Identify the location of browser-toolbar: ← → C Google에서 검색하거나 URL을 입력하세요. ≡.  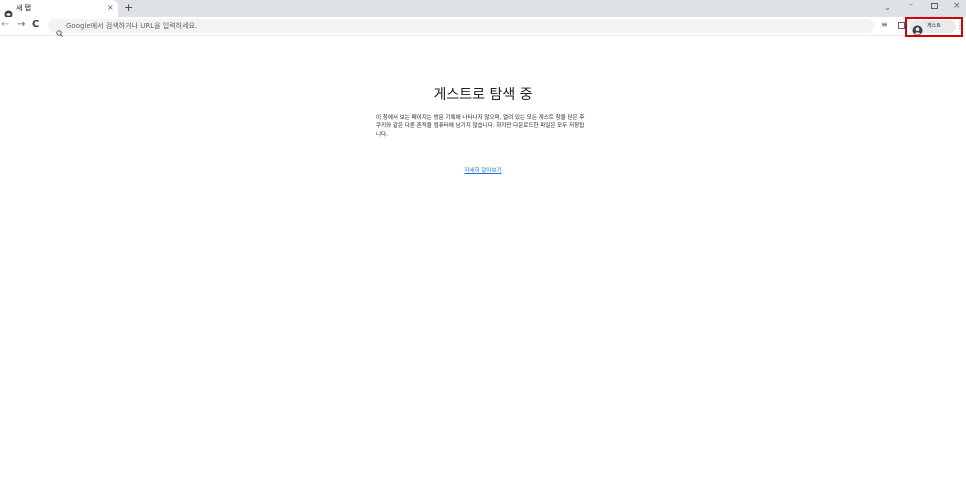
(483, 27).